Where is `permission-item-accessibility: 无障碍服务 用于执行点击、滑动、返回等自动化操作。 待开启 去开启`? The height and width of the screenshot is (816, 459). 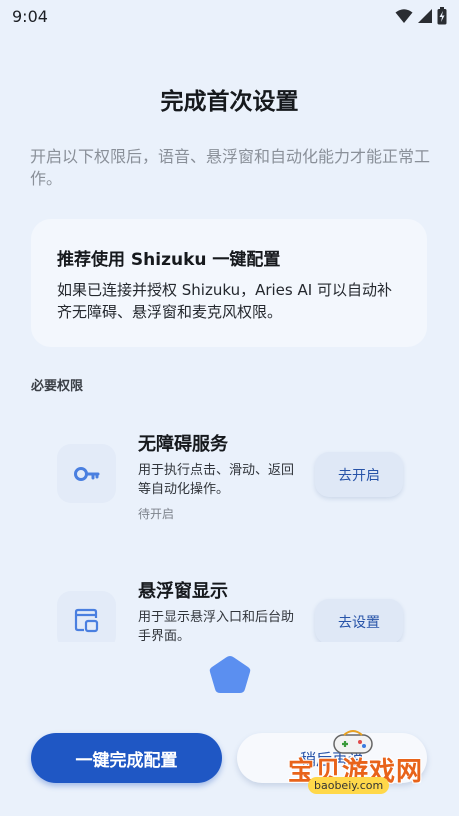 permission-item-accessibility: 无障碍服务 用于执行点击、滑动、返回等自动化操作。 待开启 去开启 is located at coordinates (229, 460).